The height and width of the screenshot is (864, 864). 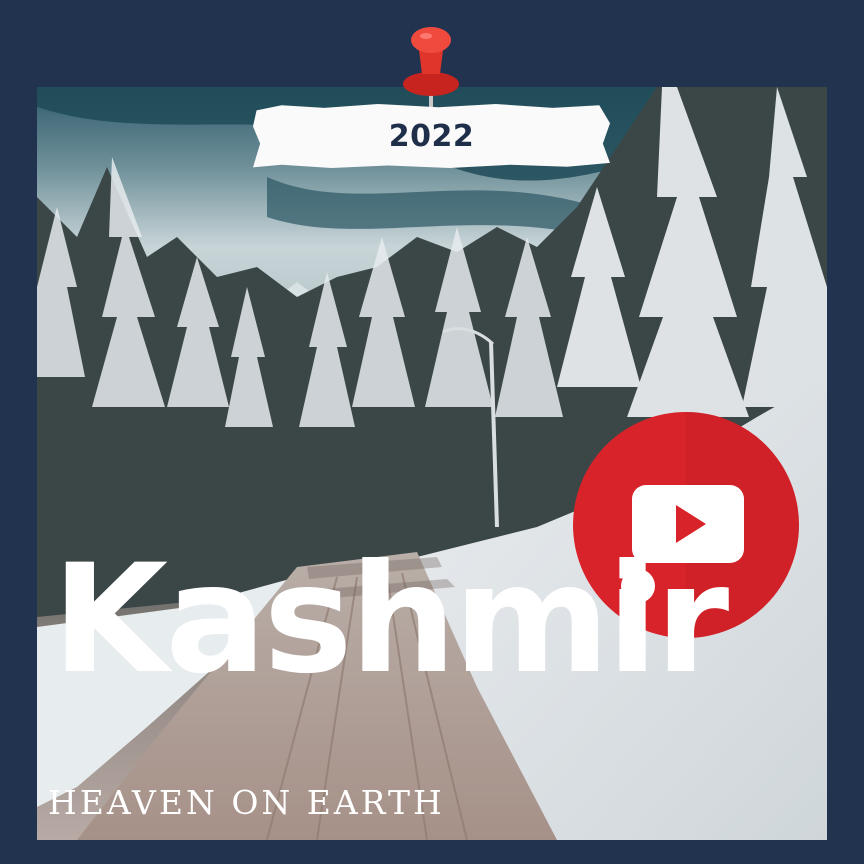 What do you see at coordinates (246, 802) in the screenshot?
I see `tagline: HEAVEN ON EARTH` at bounding box center [246, 802].